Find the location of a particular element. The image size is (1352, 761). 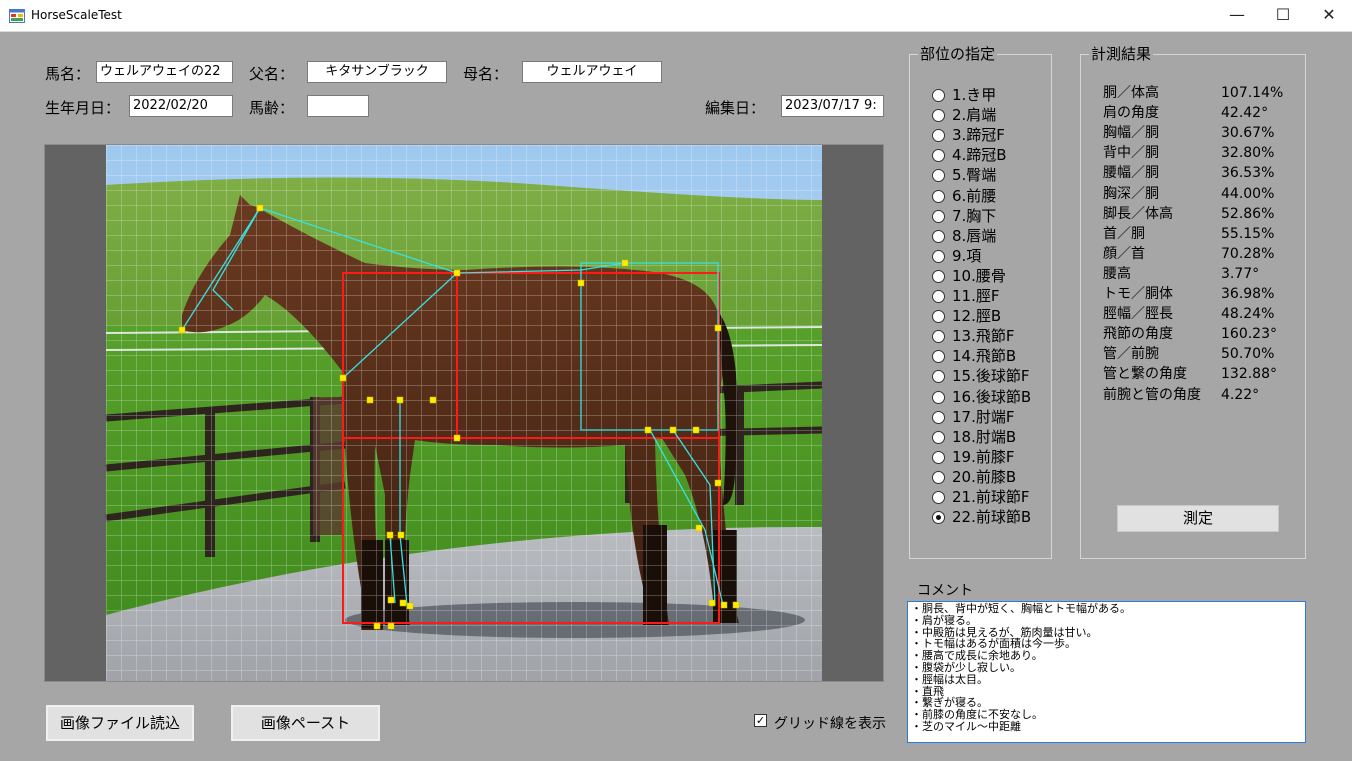

comment-line: ・肩が寝る。 is located at coordinates (944, 620).